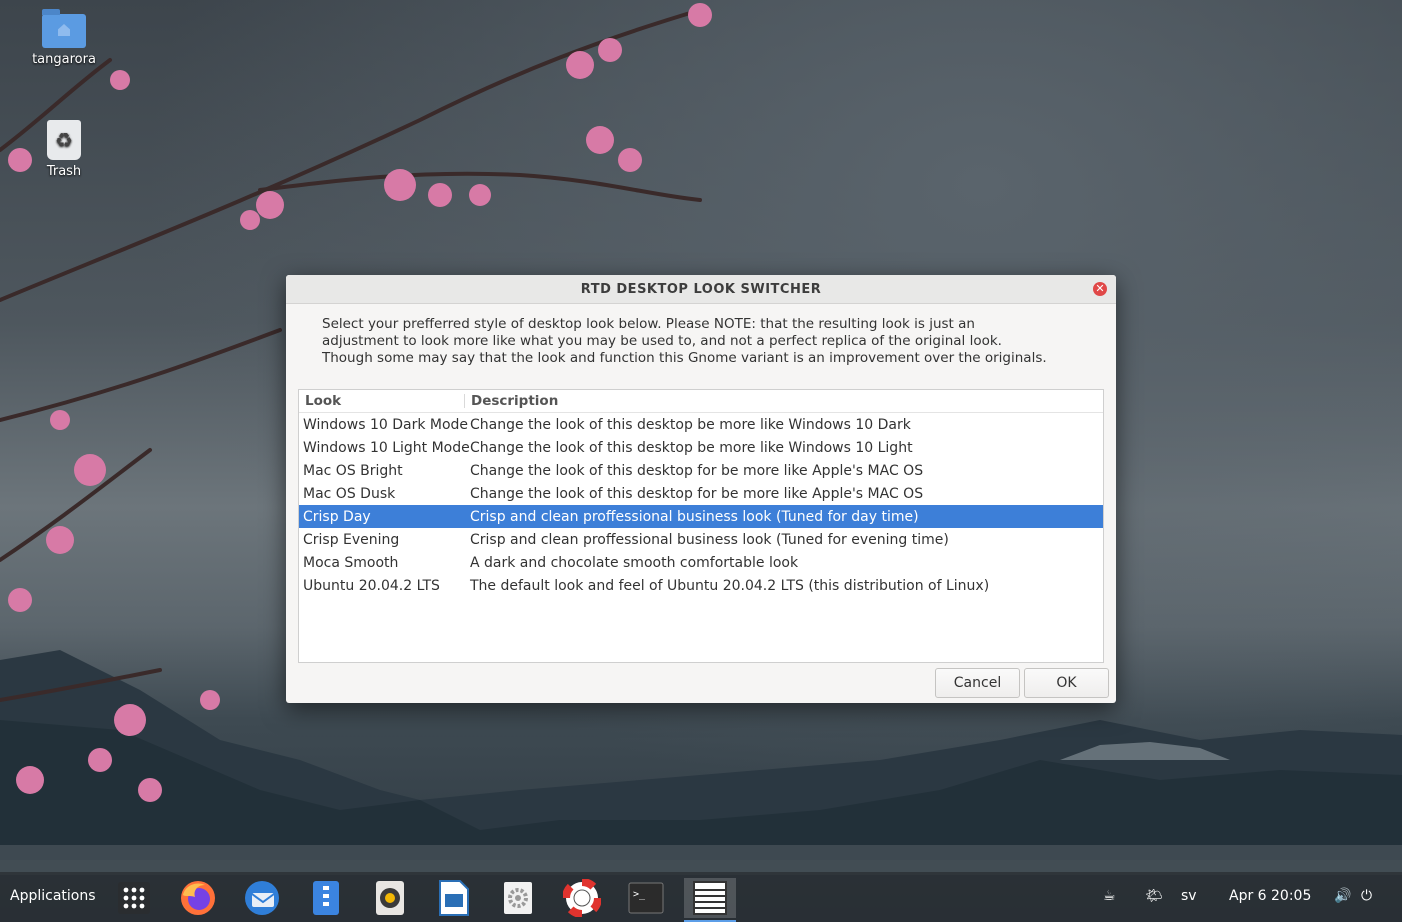 This screenshot has width=1402, height=922. Describe the element at coordinates (382, 401) in the screenshot. I see `column-header-look: Look` at that location.